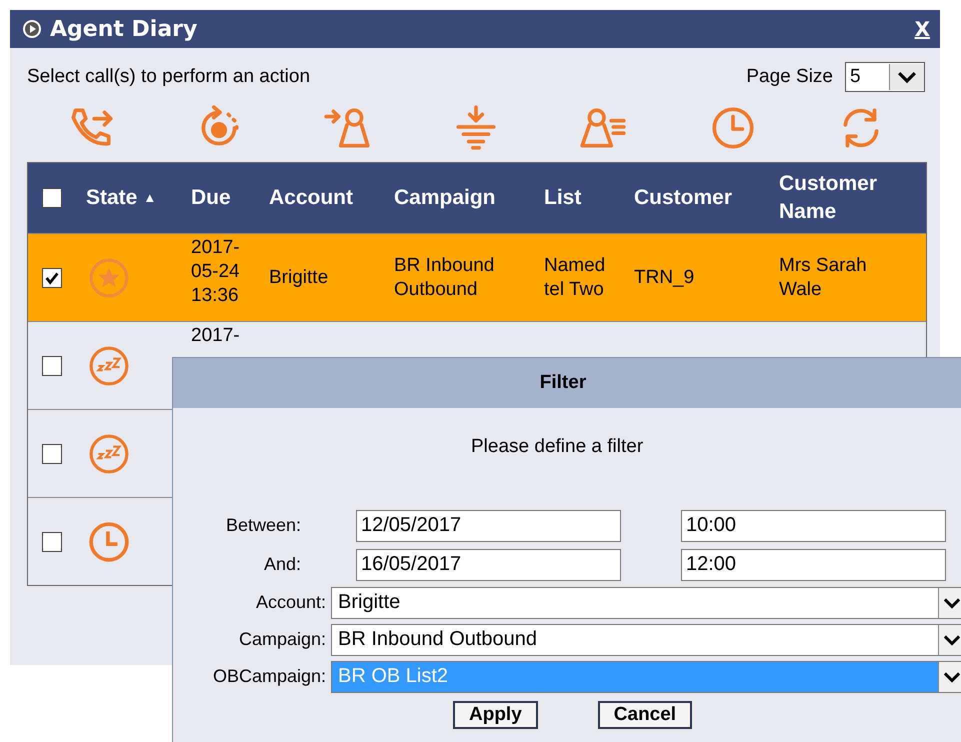  Describe the element at coordinates (557, 447) in the screenshot. I see `dialog-prompt: Please define a filter` at that location.